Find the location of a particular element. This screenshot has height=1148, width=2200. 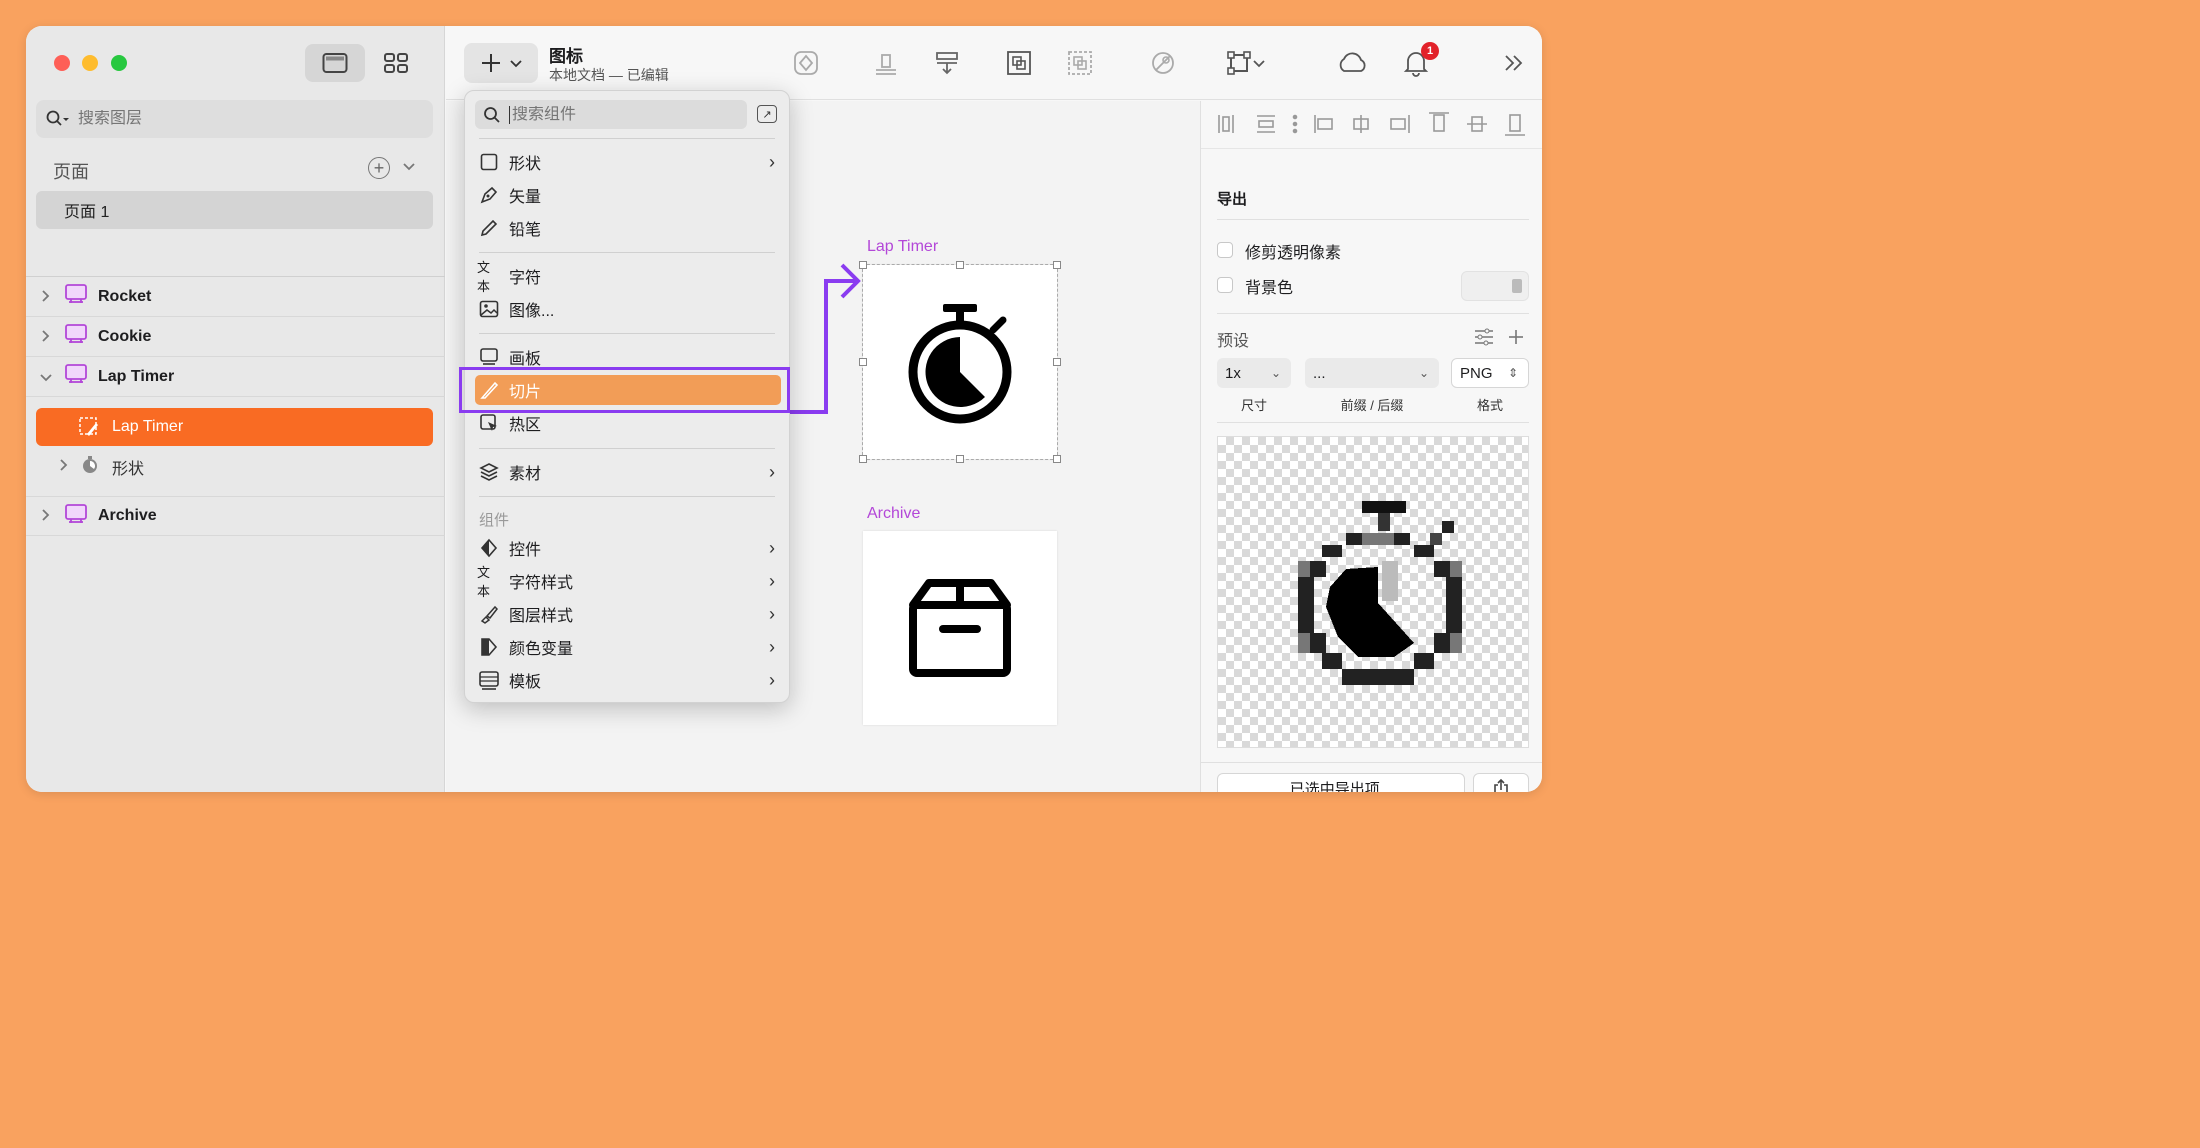

pixelated-stopwatch-icon is located at coordinates (1380, 593).